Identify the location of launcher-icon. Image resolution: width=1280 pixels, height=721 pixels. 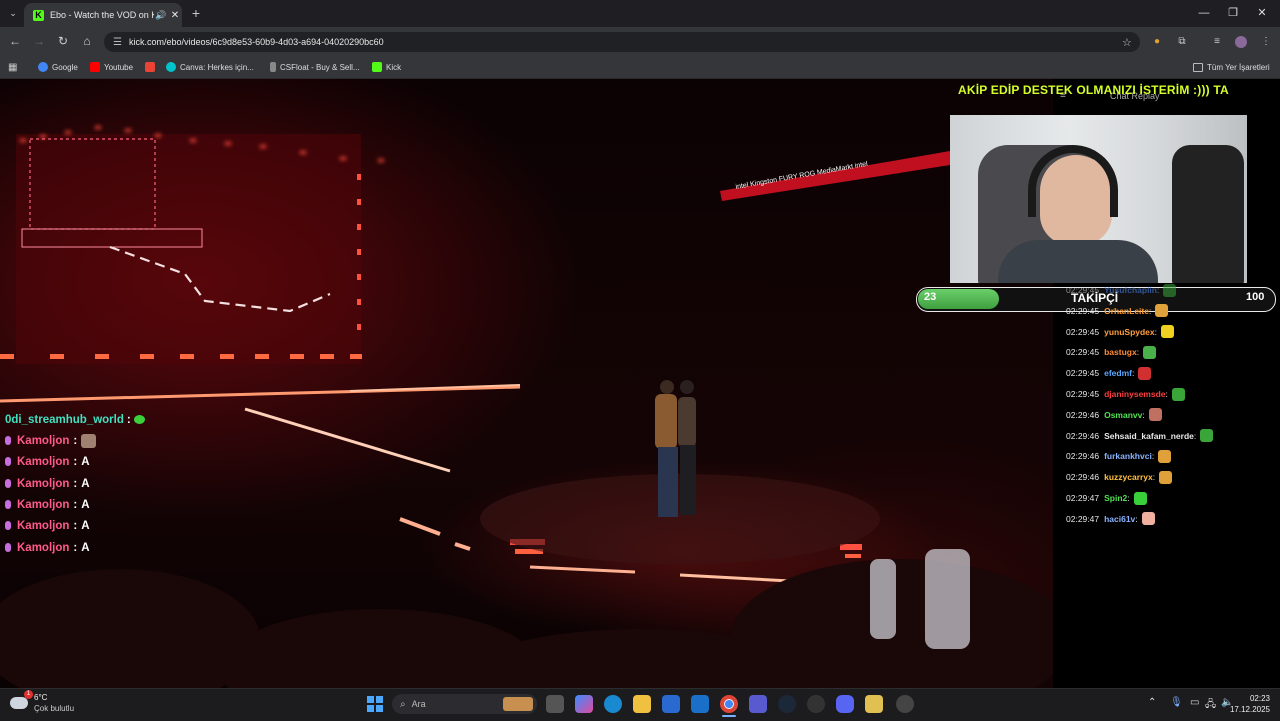
(905, 704).